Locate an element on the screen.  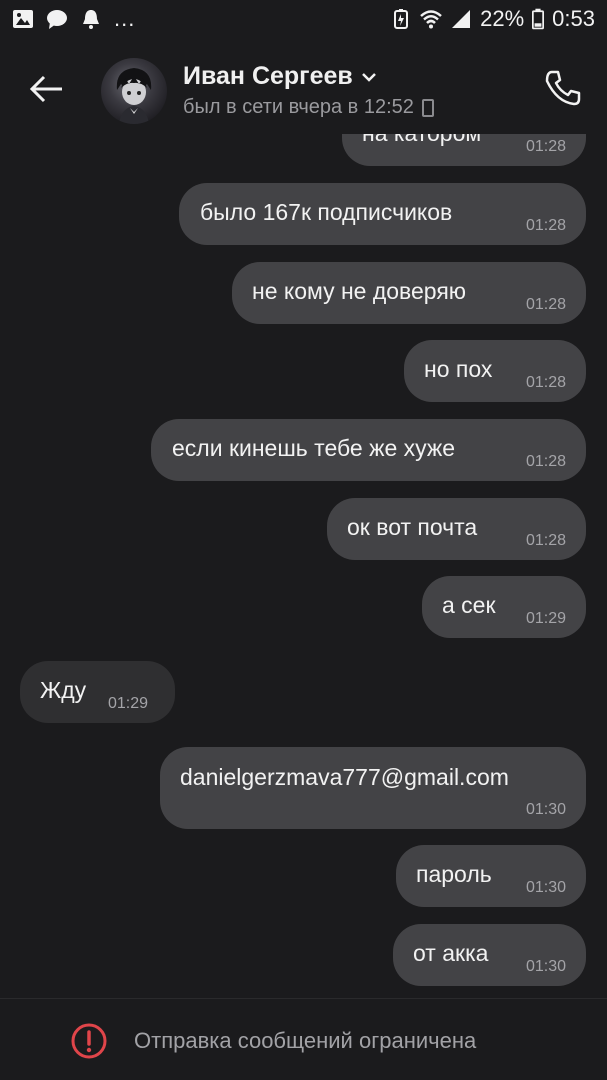
restriction-bar: Отправка сообщений ограничена is located at coordinates (303, 1039).